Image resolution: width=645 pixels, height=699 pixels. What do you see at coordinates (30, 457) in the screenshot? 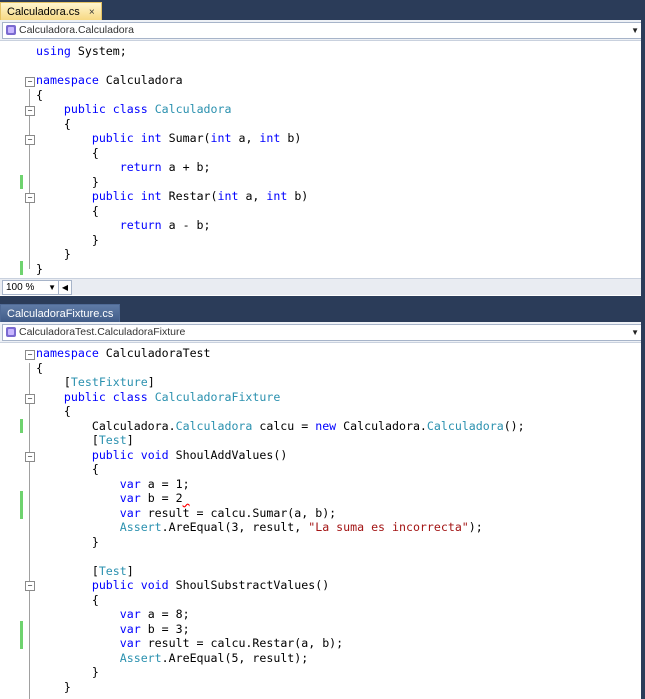
I see `collapse-shouladdvalues-icon: −` at bounding box center [30, 457].